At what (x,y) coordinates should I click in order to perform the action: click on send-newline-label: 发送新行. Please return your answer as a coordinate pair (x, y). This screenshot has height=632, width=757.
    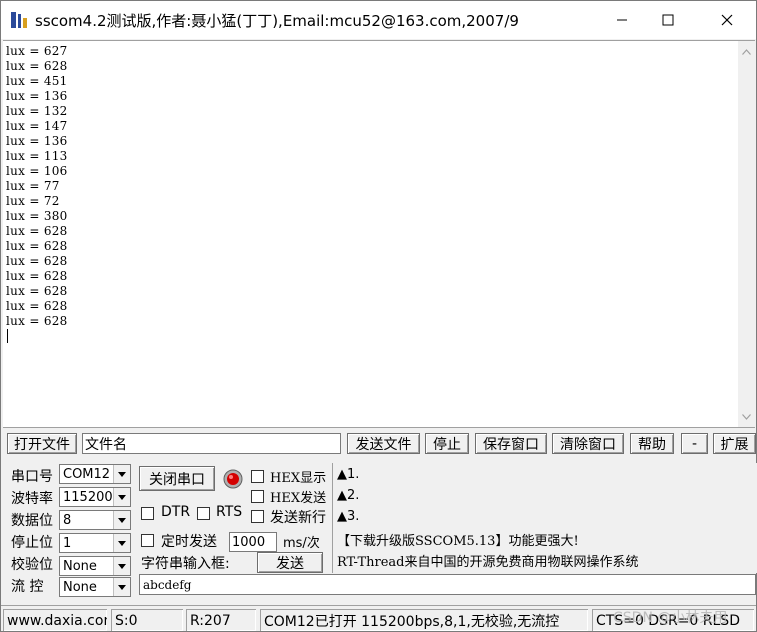
    Looking at the image, I should click on (298, 518).